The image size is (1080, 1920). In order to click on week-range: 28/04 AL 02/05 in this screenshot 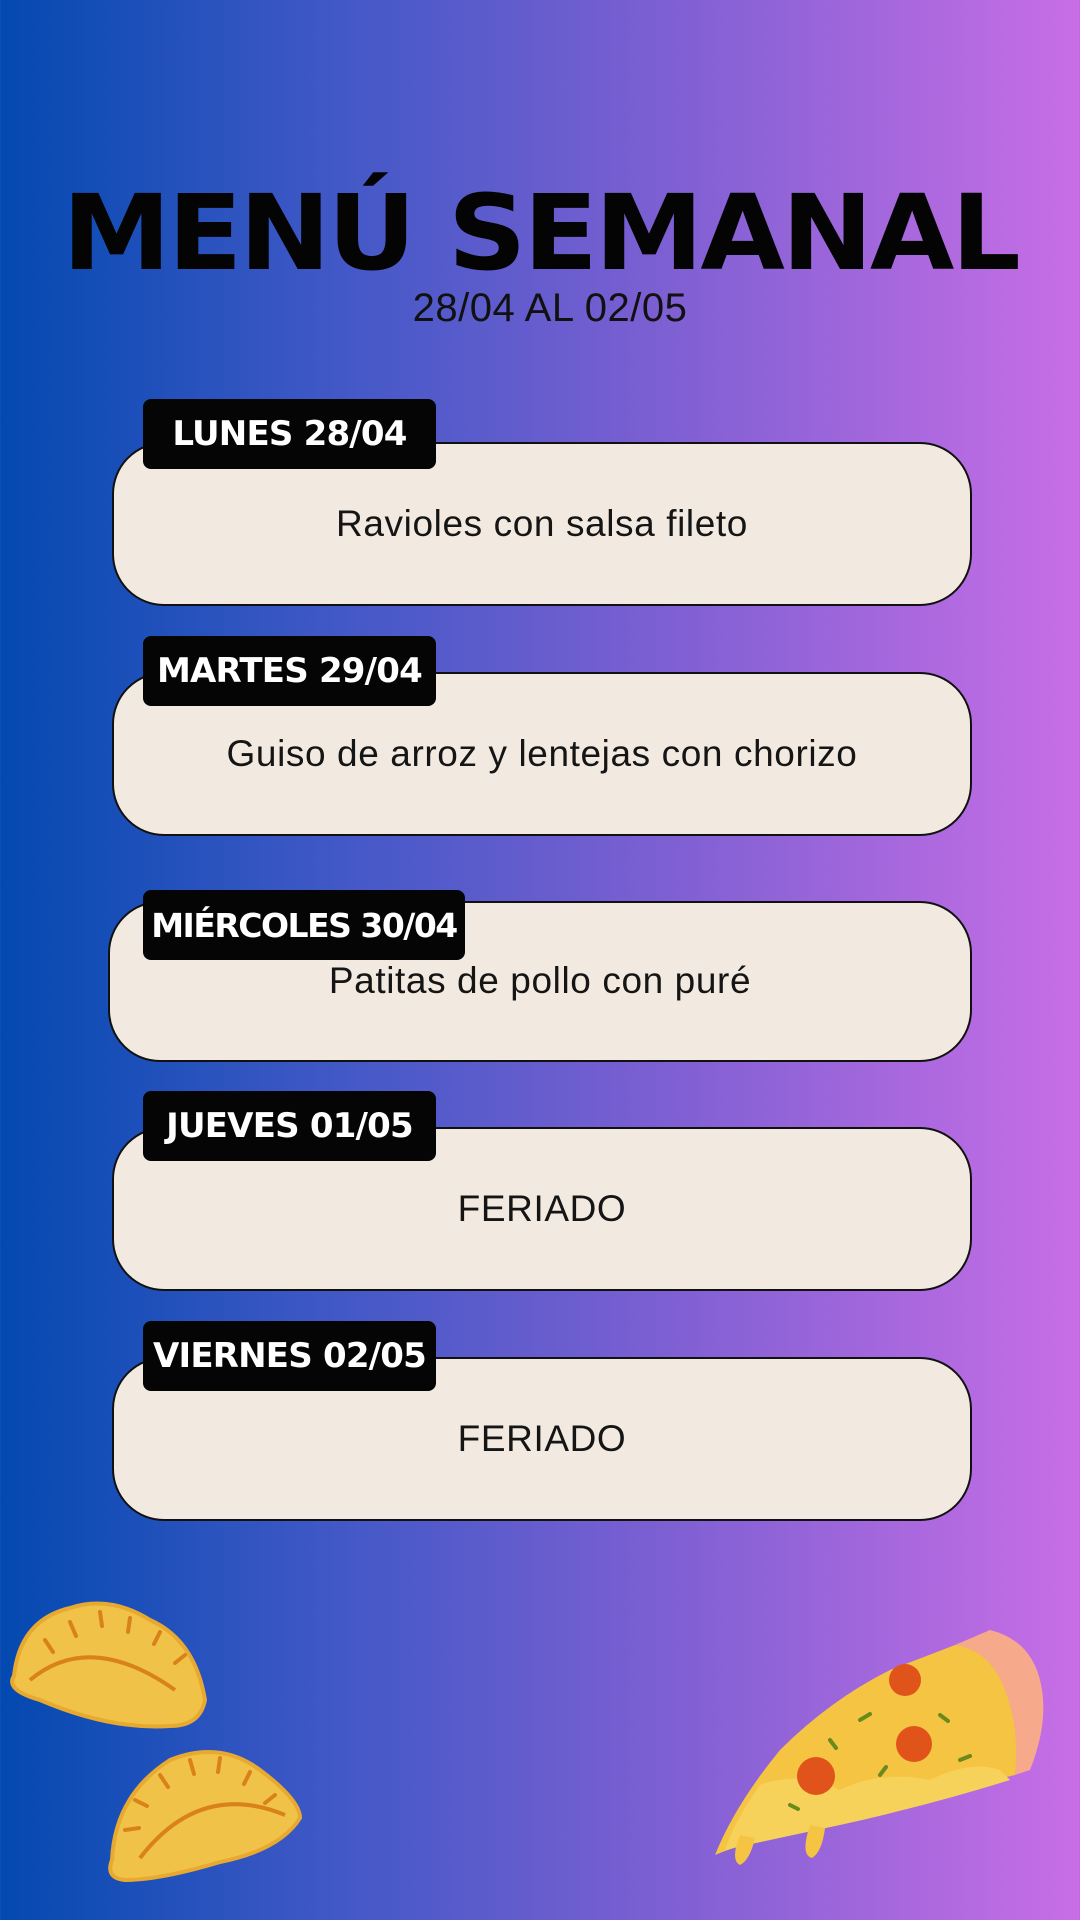, I will do `click(550, 308)`.